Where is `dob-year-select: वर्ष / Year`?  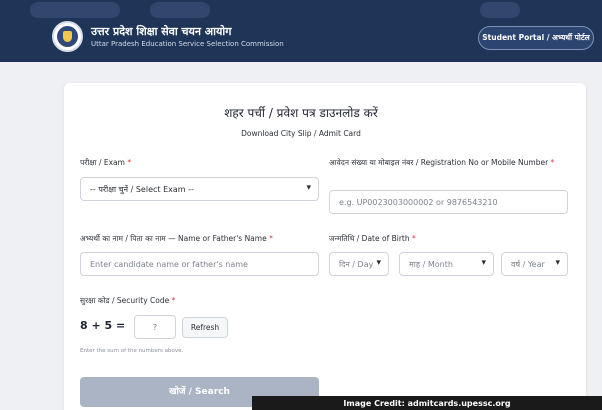
dob-year-select: वर्ष / Year is located at coordinates (534, 264).